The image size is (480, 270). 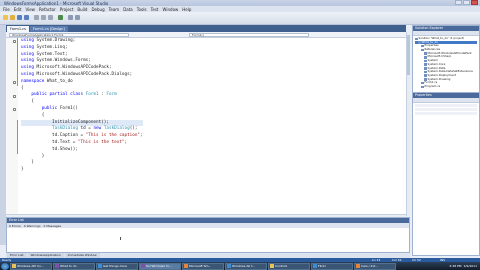 What do you see at coordinates (206, 28) in the screenshot?
I see `document-tabs: Form1.cs Form1.cs [Design]` at bounding box center [206, 28].